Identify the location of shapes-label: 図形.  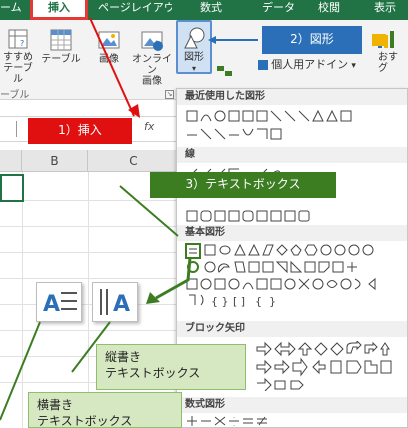
(194, 57).